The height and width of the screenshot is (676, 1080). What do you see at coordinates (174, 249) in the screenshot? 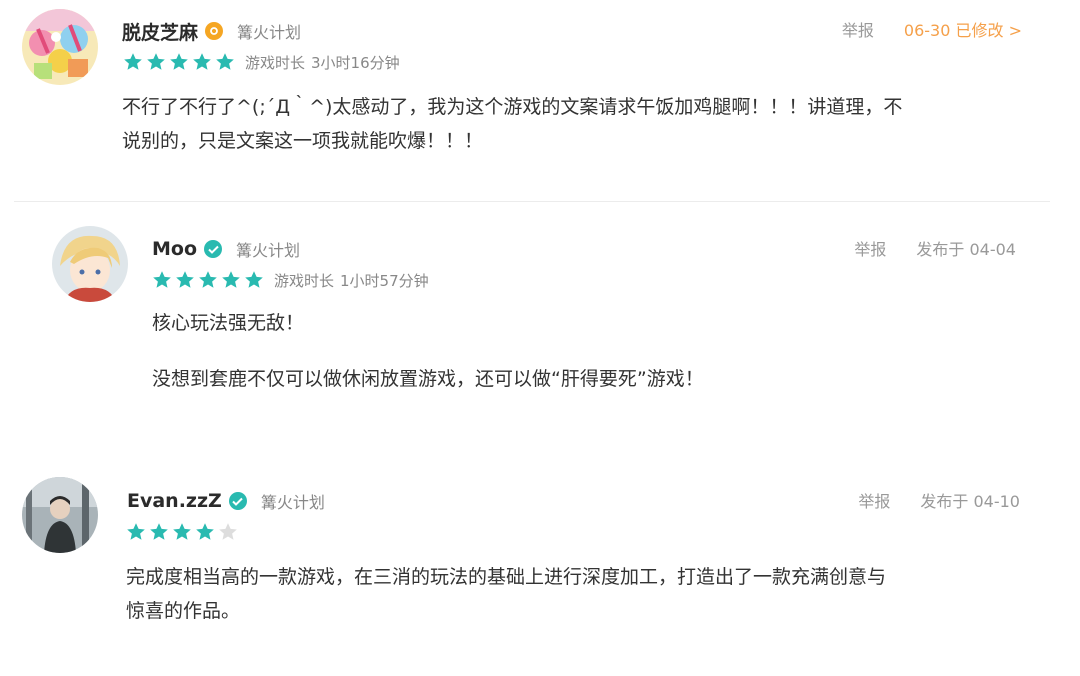
I see `username: Moo` at bounding box center [174, 249].